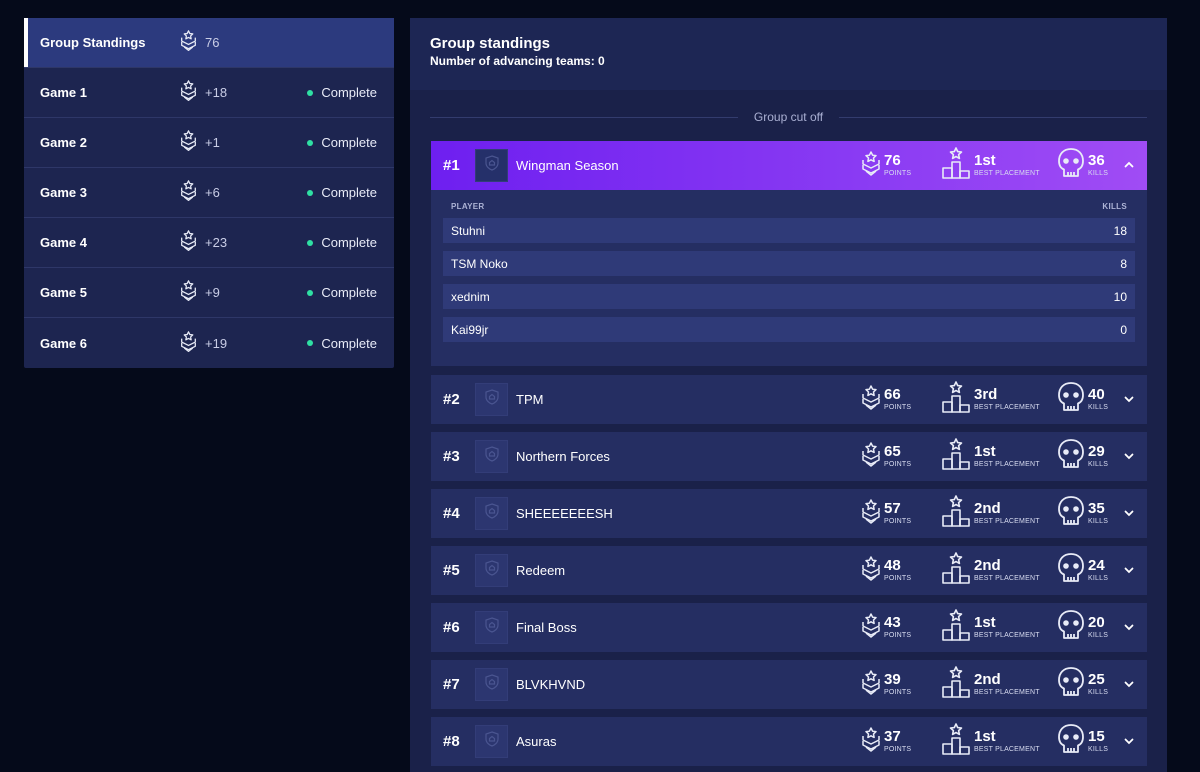 This screenshot has width=1200, height=772. I want to click on team-rank: #8, so click(451, 741).